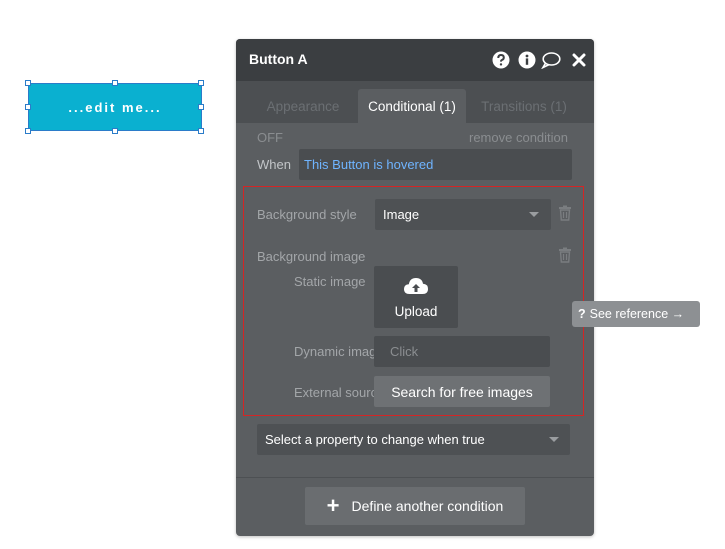 This screenshot has width=725, height=549. I want to click on panel-titlebar: Button A, so click(415, 60).